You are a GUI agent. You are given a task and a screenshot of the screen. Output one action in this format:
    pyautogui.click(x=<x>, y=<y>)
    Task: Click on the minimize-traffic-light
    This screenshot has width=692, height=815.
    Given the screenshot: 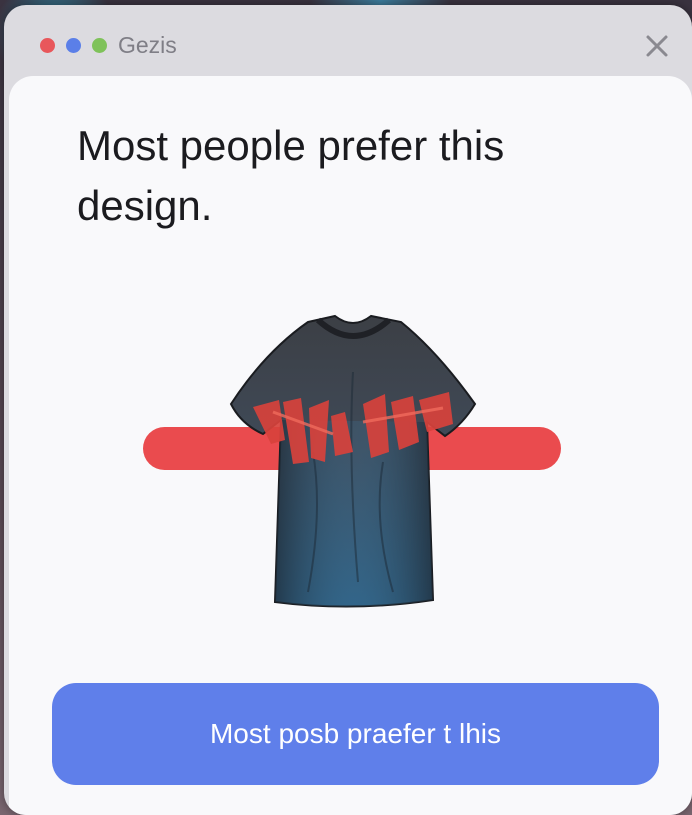 What is the action you would take?
    pyautogui.click(x=73, y=45)
    